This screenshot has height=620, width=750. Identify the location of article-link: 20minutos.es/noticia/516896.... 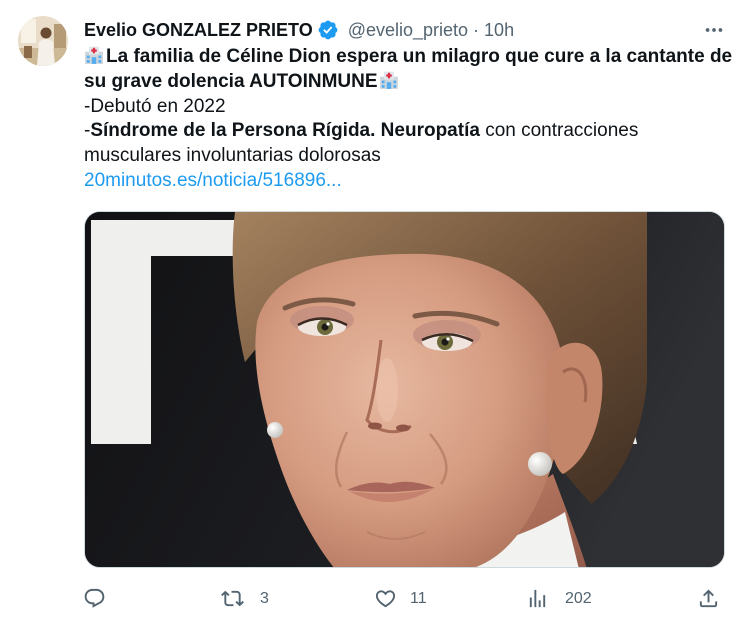
(213, 180).